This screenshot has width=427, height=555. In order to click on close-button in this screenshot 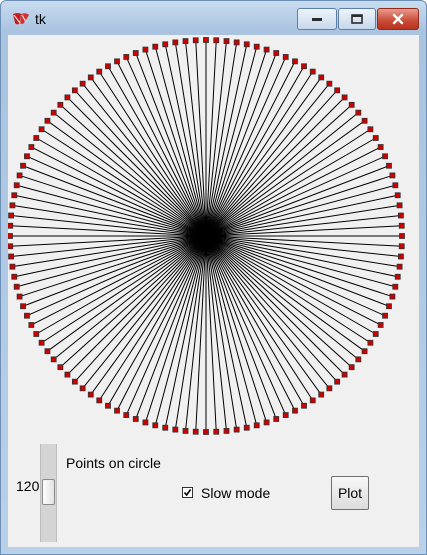, I will do `click(398, 19)`.